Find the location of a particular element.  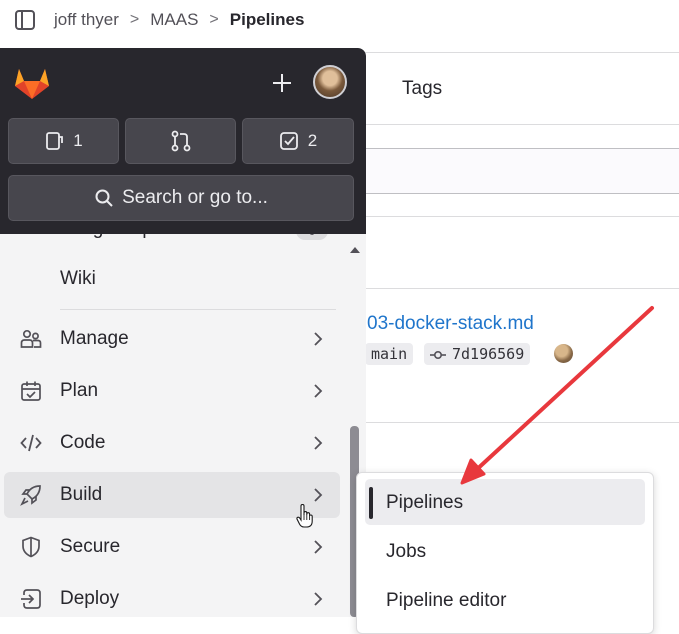

deploy-icon is located at coordinates (31, 599).